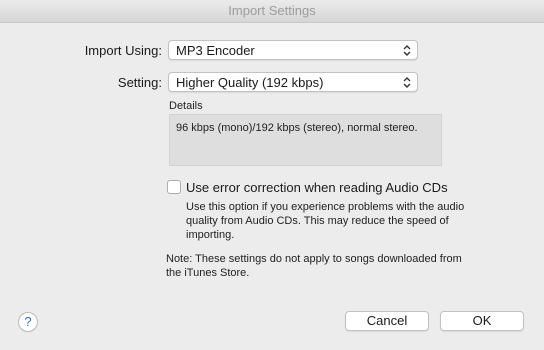  Describe the element at coordinates (387, 321) in the screenshot. I see `cancel-button: Cancel` at that location.